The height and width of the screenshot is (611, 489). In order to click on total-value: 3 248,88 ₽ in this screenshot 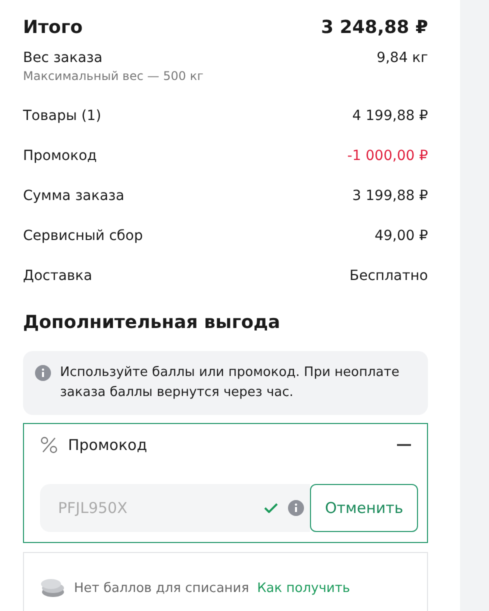, I will do `click(374, 27)`.